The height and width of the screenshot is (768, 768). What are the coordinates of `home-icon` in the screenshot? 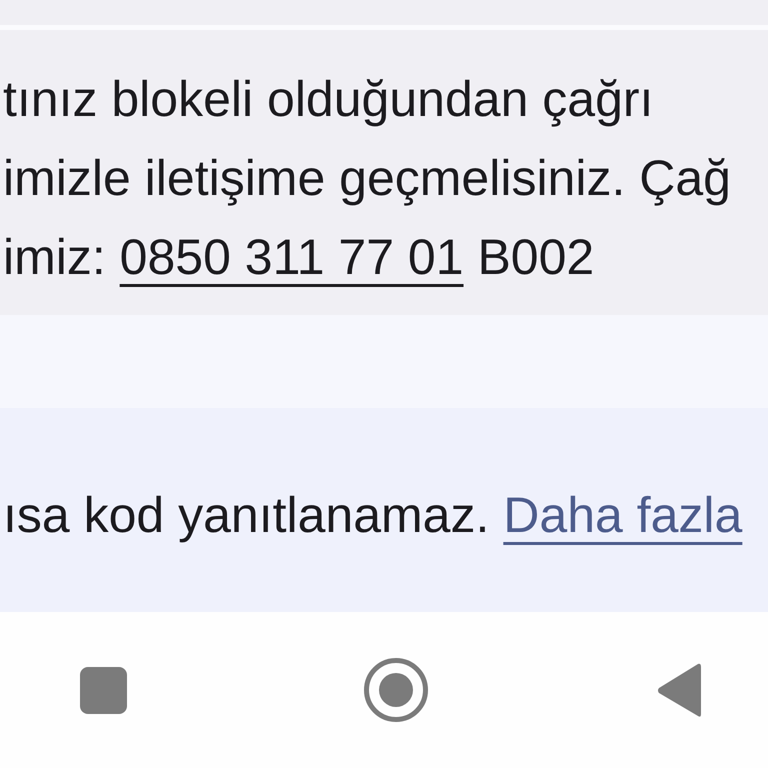 It's located at (396, 690).